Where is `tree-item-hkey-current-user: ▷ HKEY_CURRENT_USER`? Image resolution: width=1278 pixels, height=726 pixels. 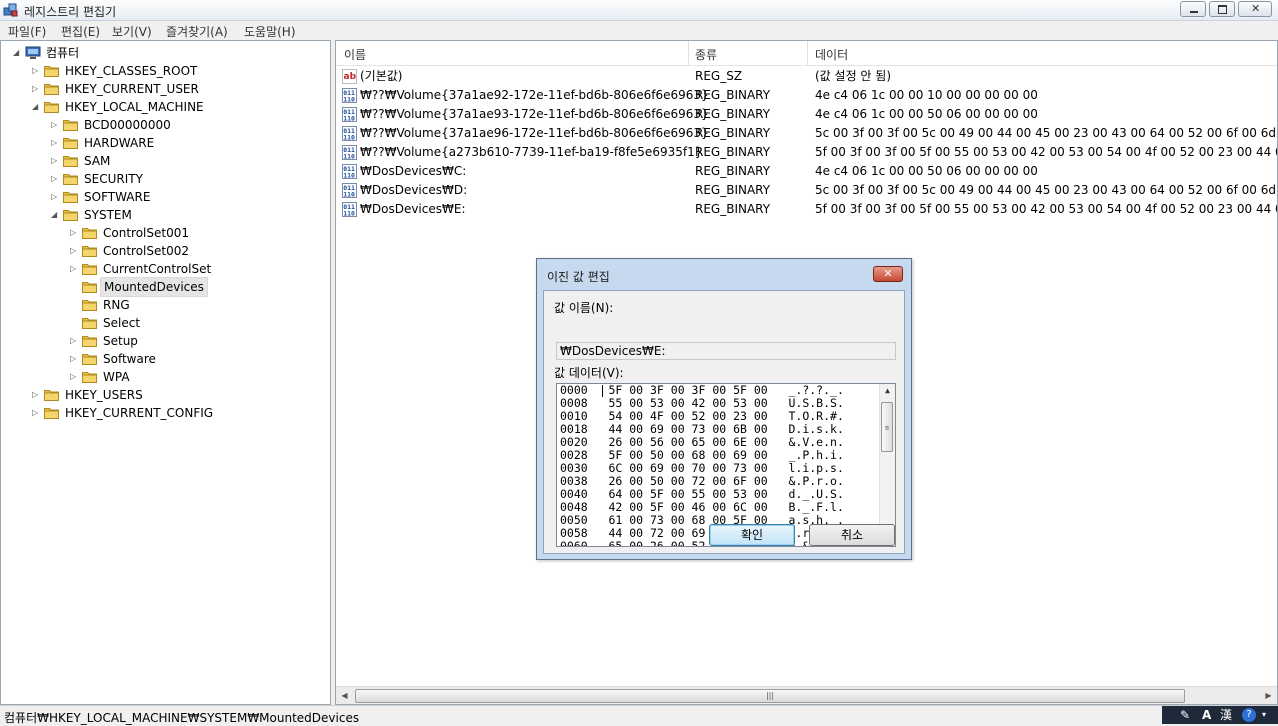
tree-item-hkey-current-user: ▷ HKEY_CURRENT_USER is located at coordinates (165, 89).